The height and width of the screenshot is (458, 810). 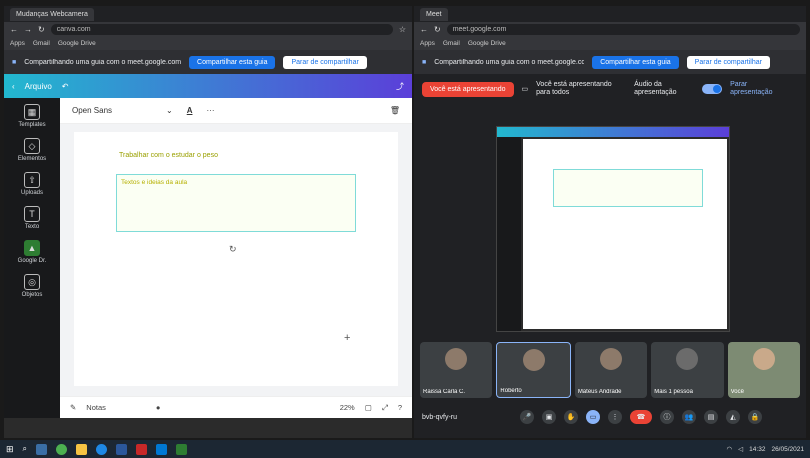 I want to click on participant-tile: Raissa Carla C., so click(x=456, y=370).